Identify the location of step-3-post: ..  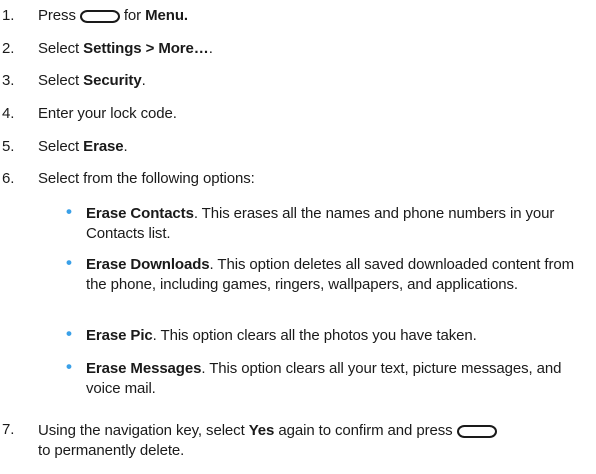
(143, 80).